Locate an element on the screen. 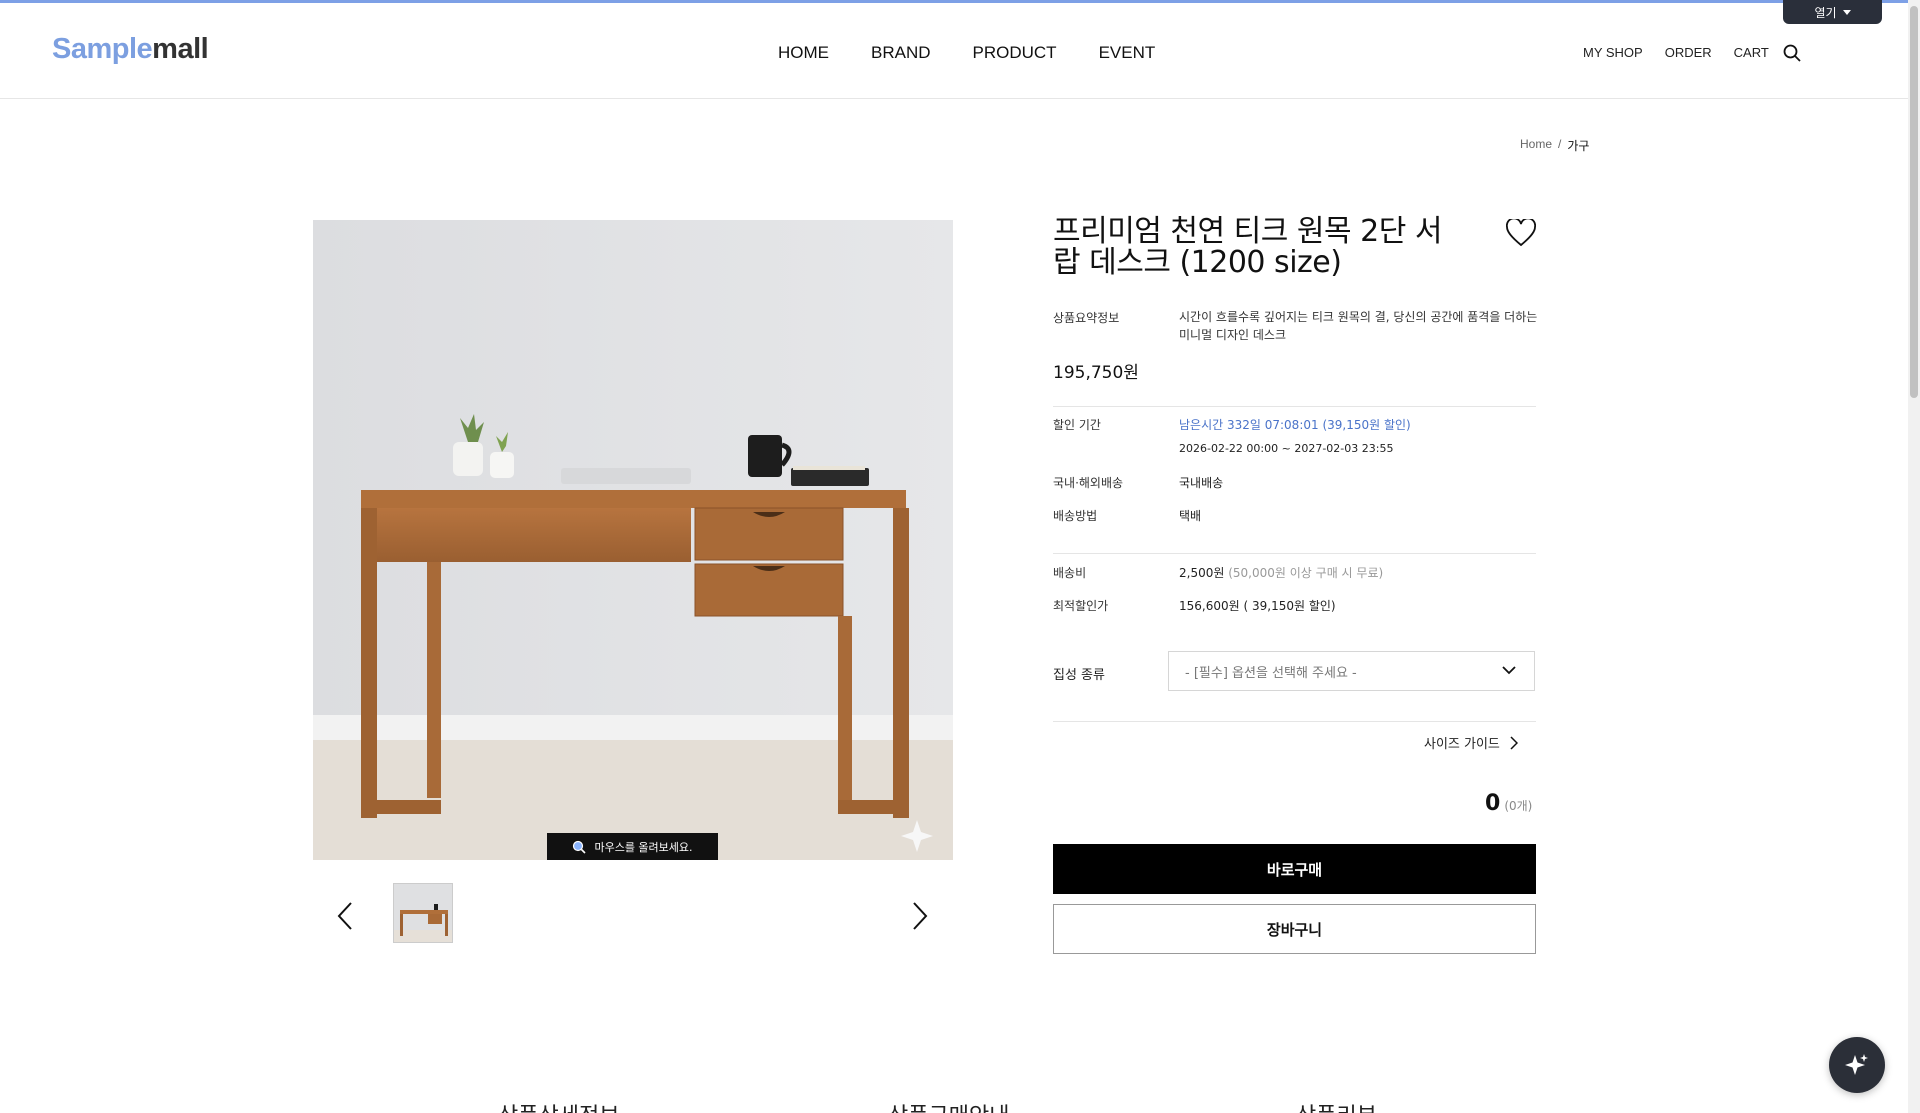 This screenshot has width=1920, height=1113. zoom-hint: 마우스를 올려보세요. is located at coordinates (632, 846).